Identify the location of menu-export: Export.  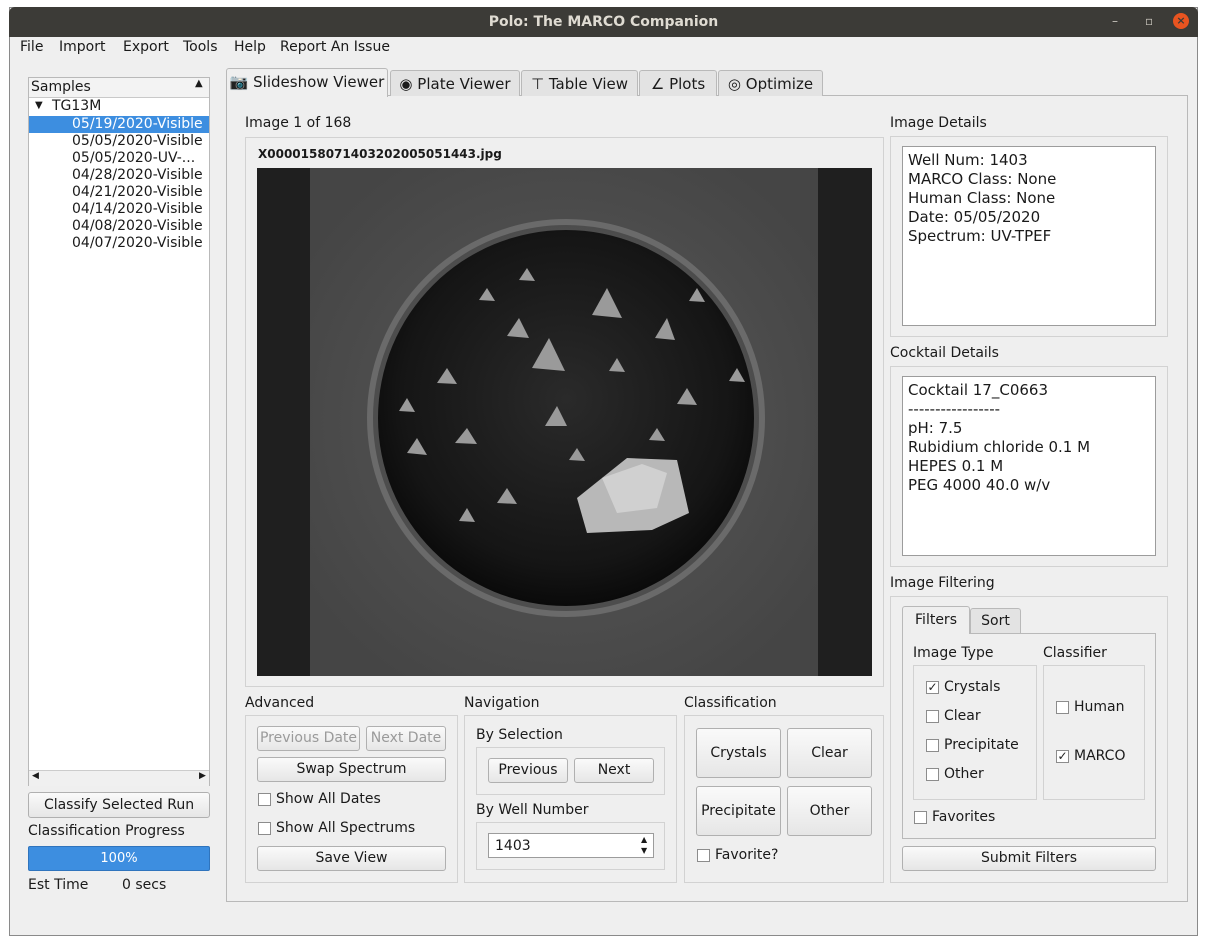
(146, 47).